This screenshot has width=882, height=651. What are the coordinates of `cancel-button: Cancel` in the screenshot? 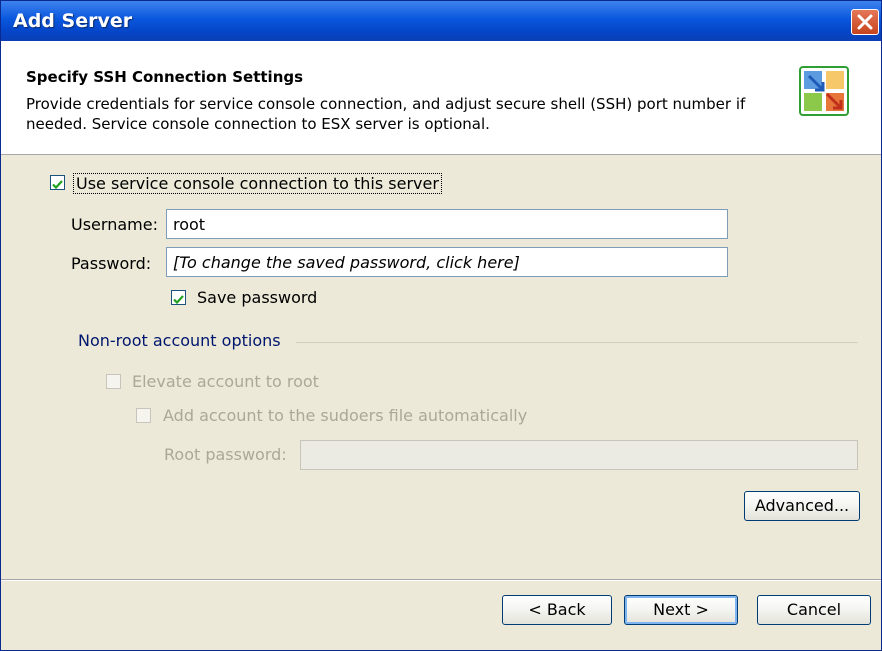 It's located at (814, 610).